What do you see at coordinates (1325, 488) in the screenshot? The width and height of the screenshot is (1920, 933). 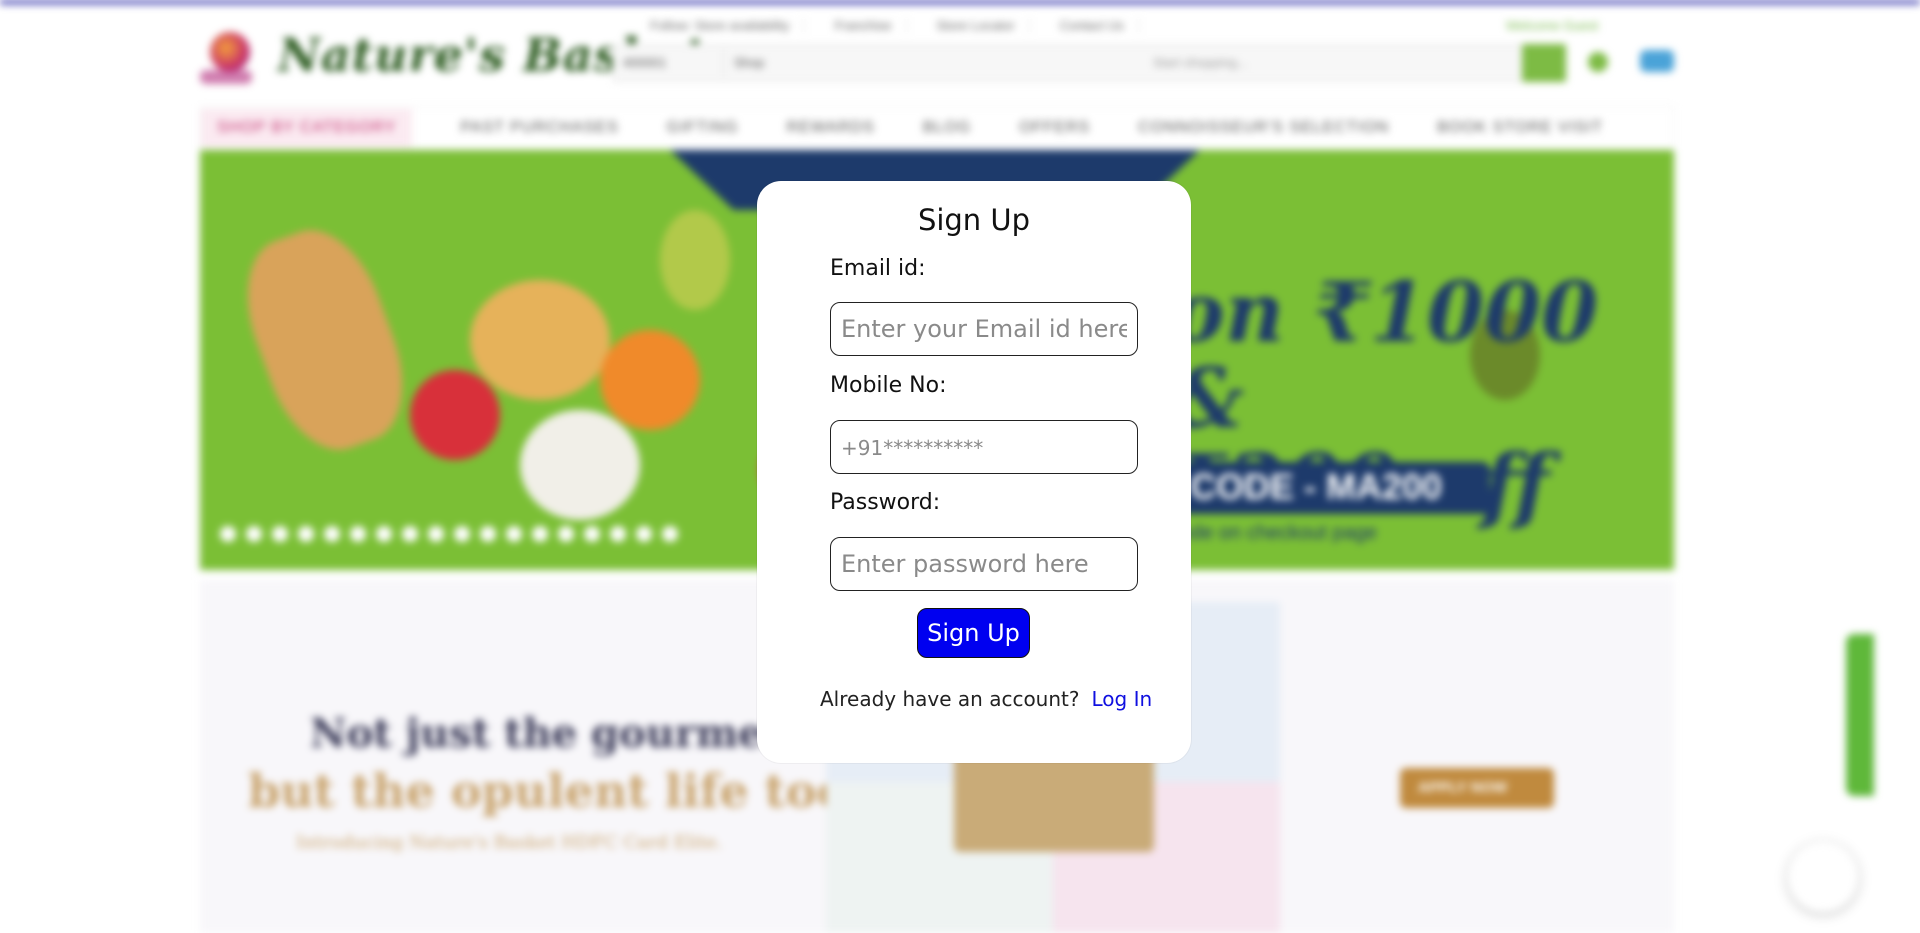 I see `promo-code-badge: CODE - MA200` at bounding box center [1325, 488].